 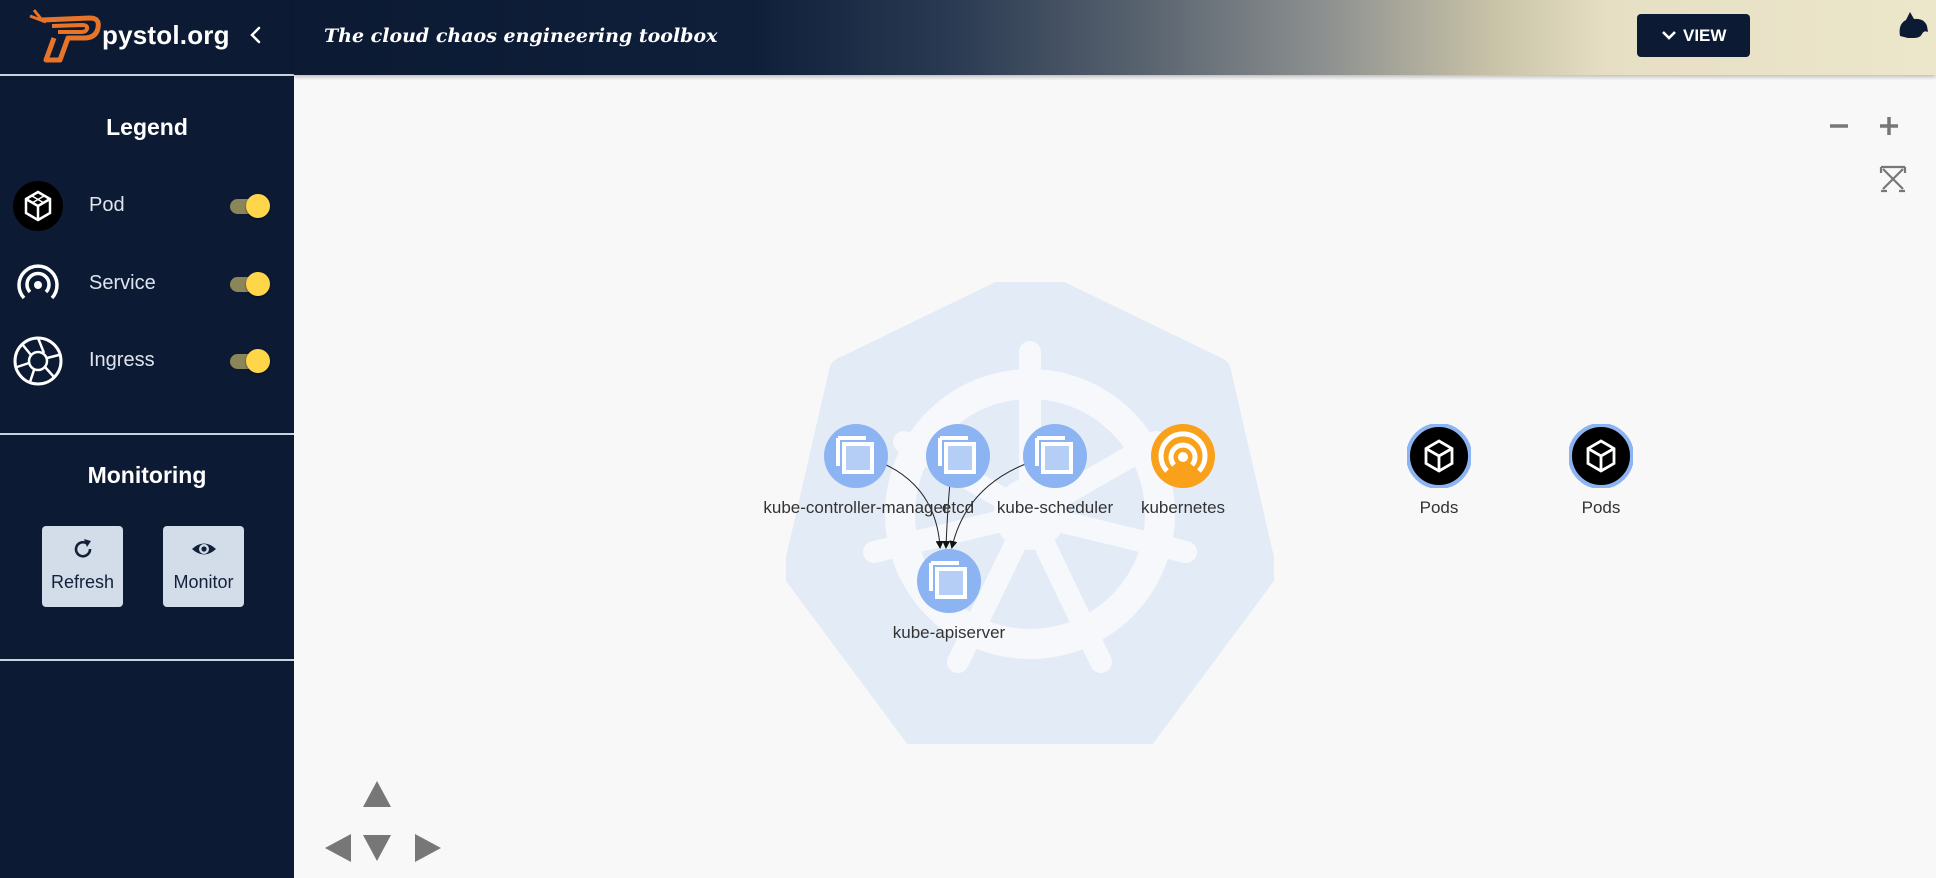 I want to click on brand-bar: pystol.org, so click(x=147, y=38).